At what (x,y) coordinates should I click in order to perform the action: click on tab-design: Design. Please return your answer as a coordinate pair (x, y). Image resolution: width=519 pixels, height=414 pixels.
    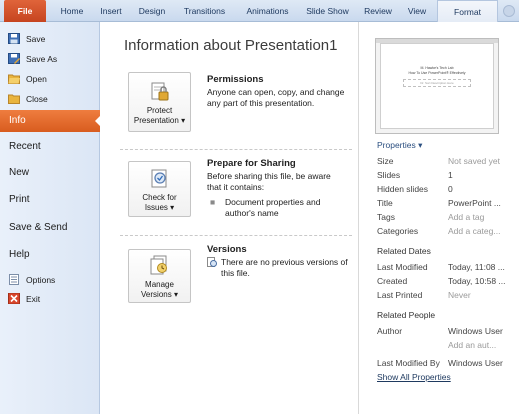
    Looking at the image, I should click on (152, 11).